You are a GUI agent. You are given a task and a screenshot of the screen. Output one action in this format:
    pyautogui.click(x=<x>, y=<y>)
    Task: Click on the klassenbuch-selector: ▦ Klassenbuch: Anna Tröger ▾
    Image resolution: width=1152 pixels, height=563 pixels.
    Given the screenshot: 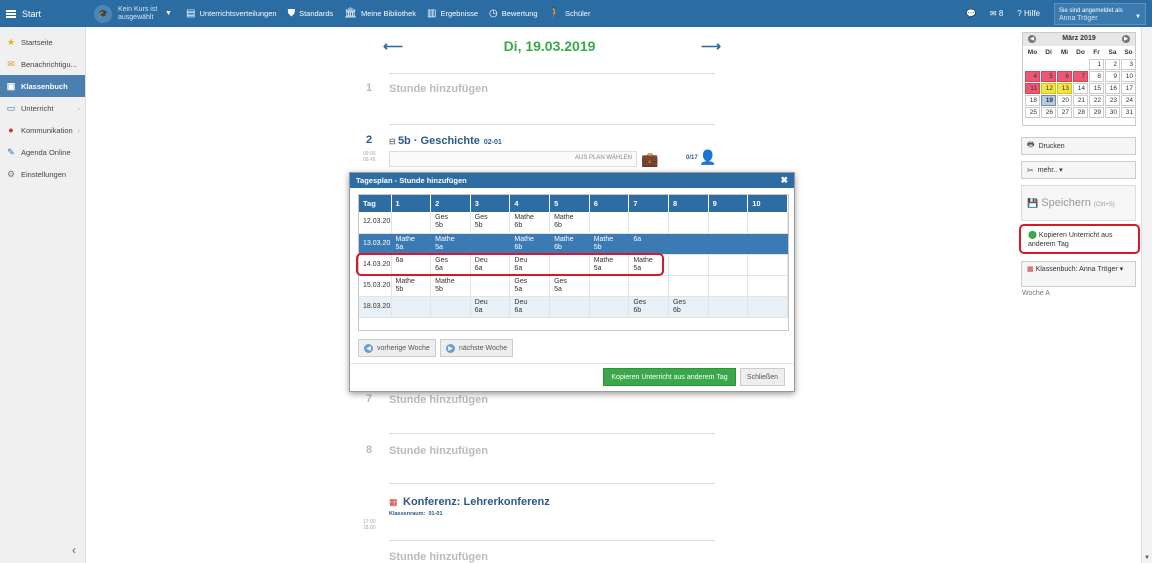 What is the action you would take?
    pyautogui.click(x=1078, y=274)
    